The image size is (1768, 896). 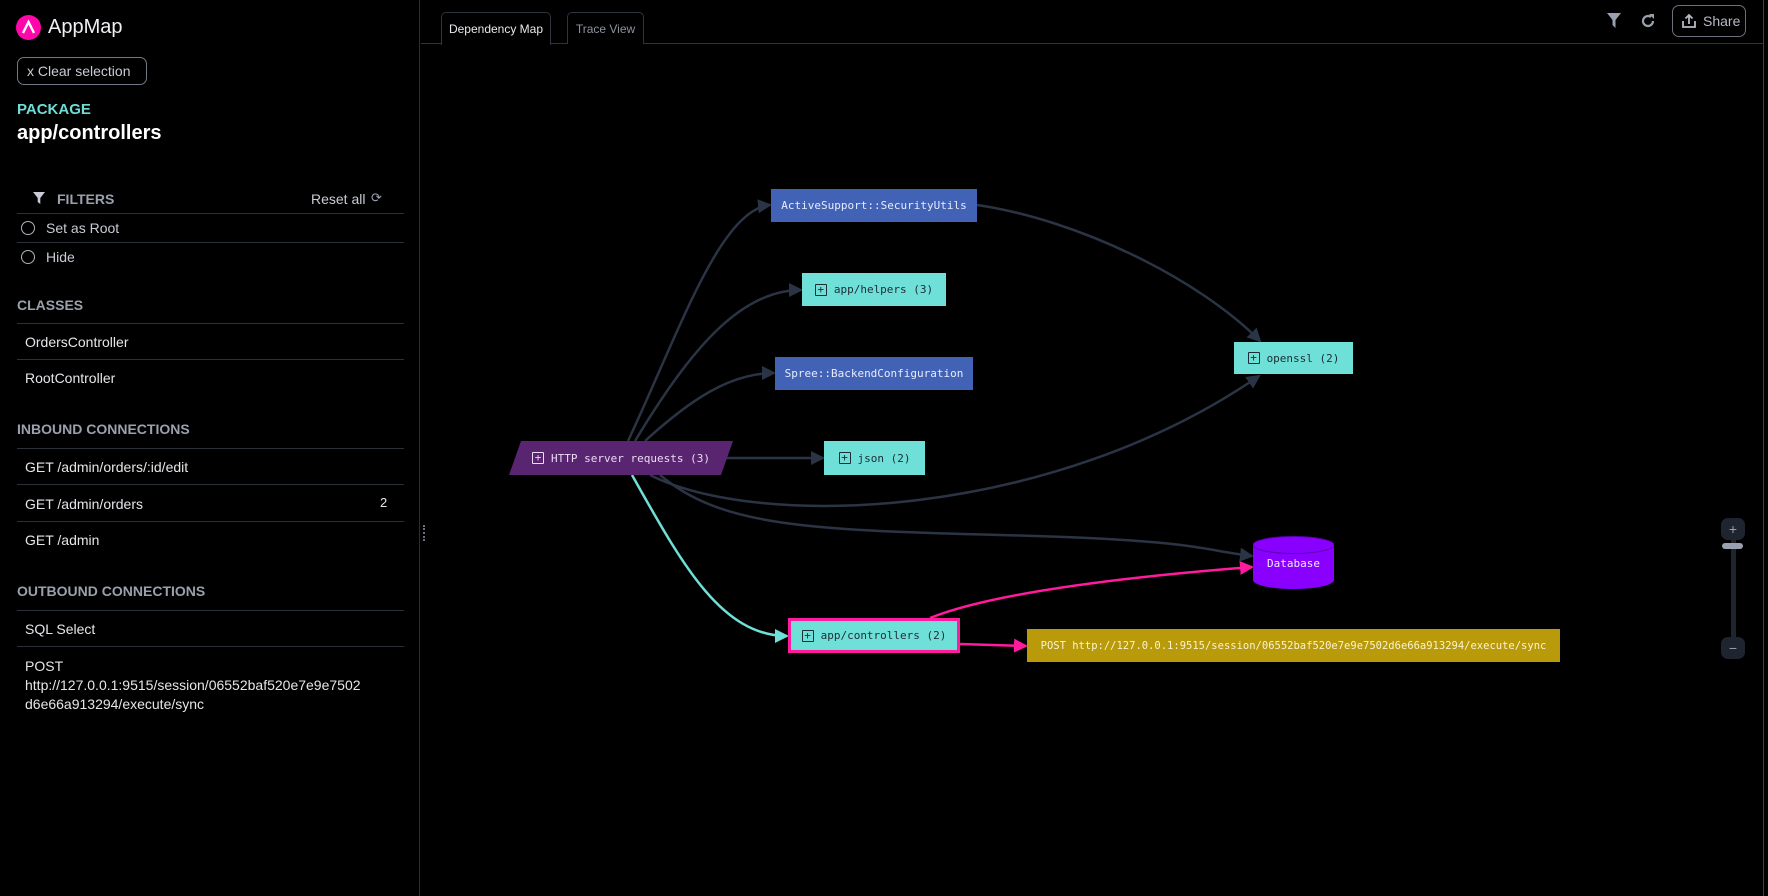 I want to click on node-database: Database, so click(x=1293, y=563).